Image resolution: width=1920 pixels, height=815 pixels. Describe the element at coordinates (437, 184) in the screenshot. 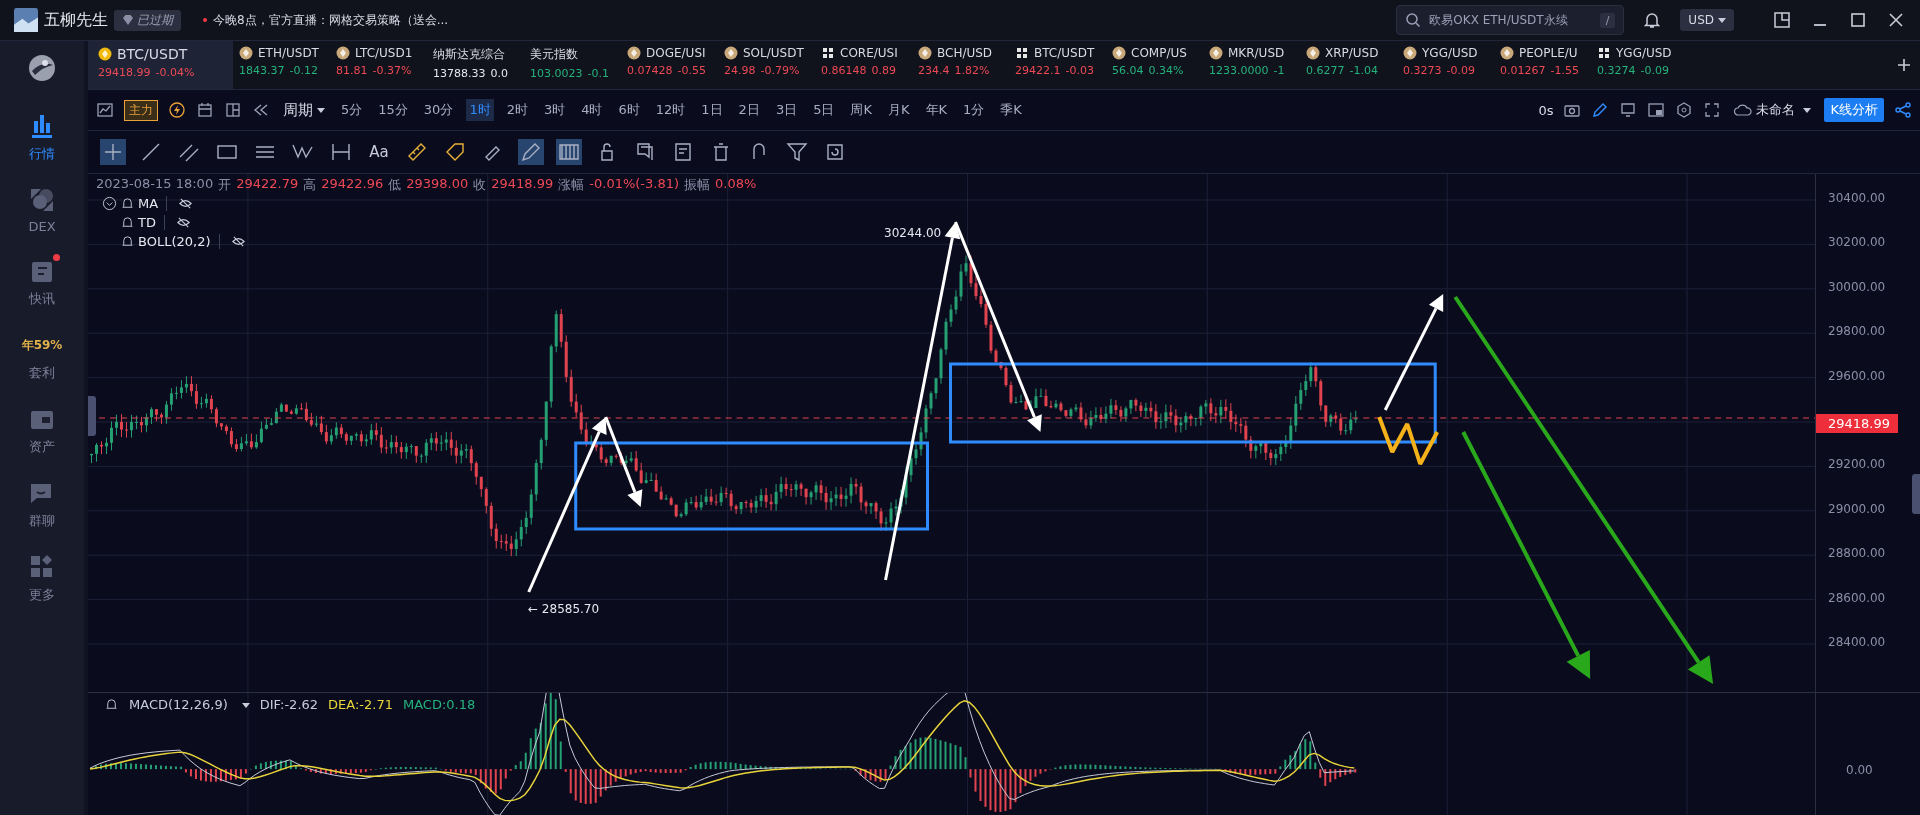

I see `ohlc-value: 29398.00` at that location.